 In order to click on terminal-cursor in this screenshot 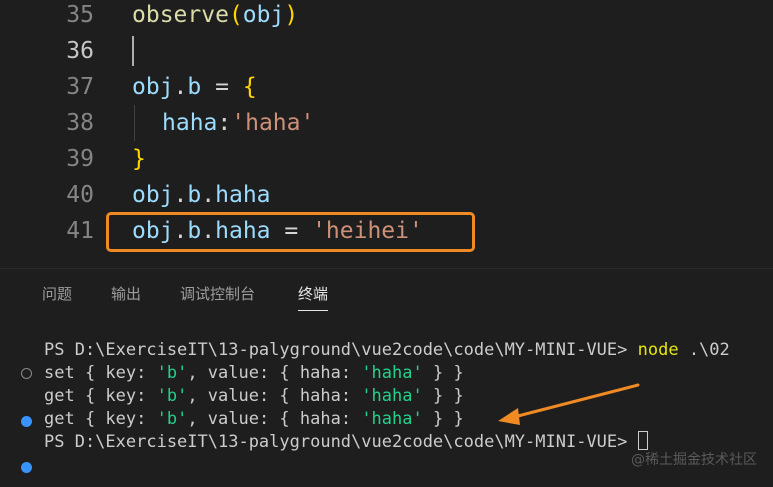, I will do `click(642, 440)`.